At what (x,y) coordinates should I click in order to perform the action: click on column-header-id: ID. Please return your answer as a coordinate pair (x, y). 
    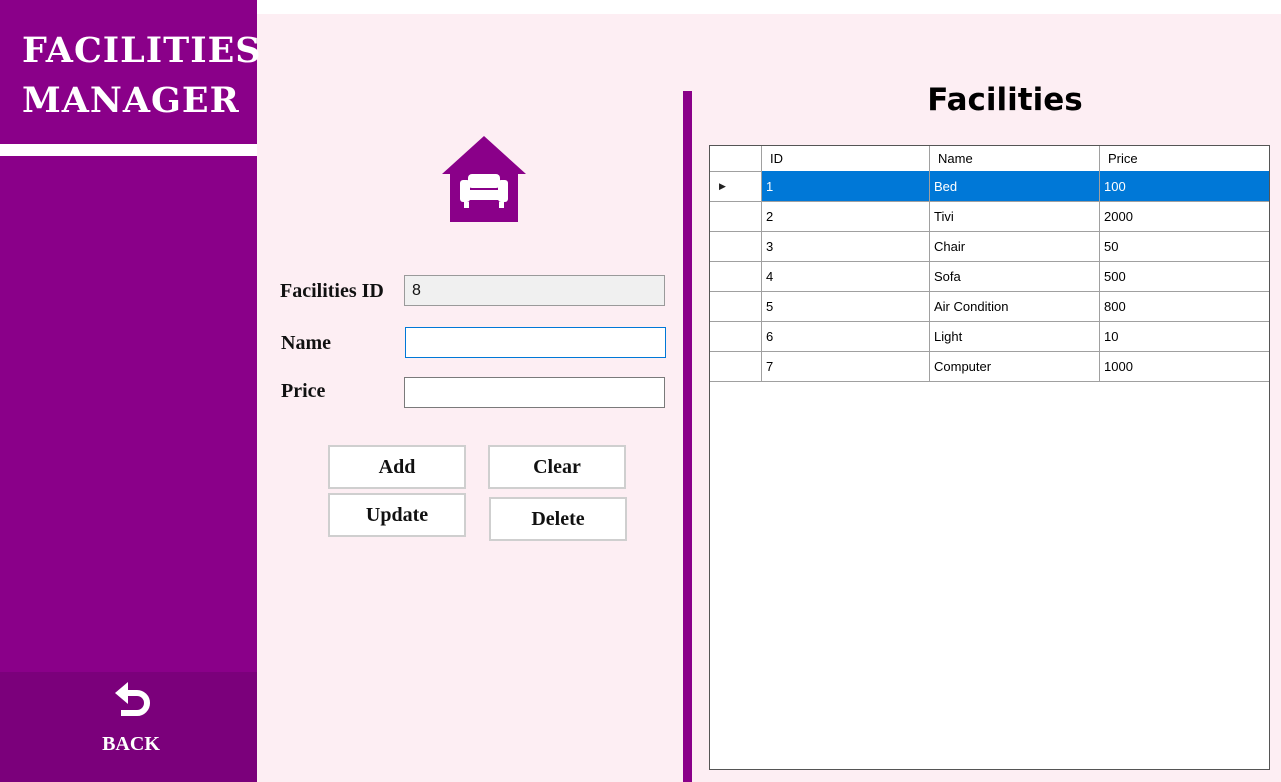
    Looking at the image, I should click on (846, 158).